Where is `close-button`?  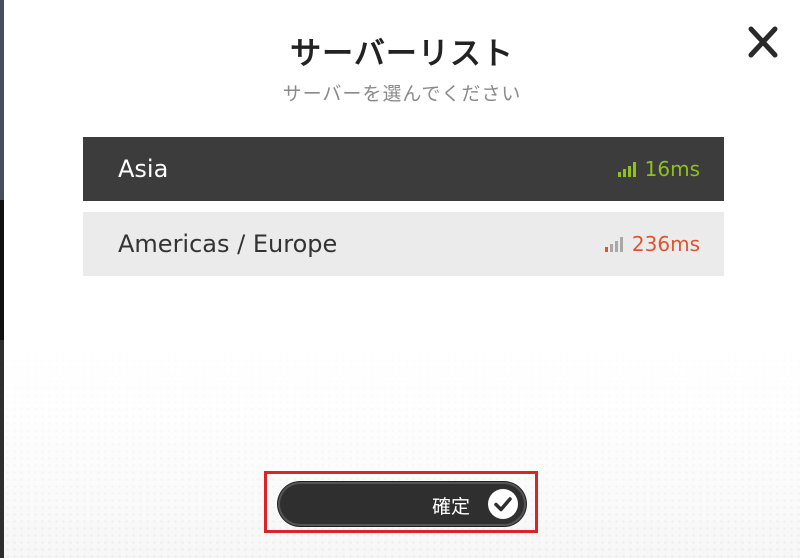
close-button is located at coordinates (762, 42).